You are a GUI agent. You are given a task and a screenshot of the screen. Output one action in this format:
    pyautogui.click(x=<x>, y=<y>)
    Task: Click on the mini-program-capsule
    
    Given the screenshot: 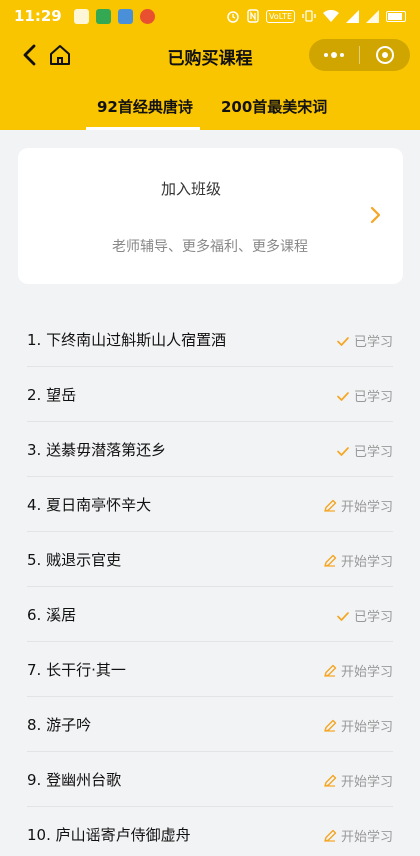 What is the action you would take?
    pyautogui.click(x=359, y=55)
    